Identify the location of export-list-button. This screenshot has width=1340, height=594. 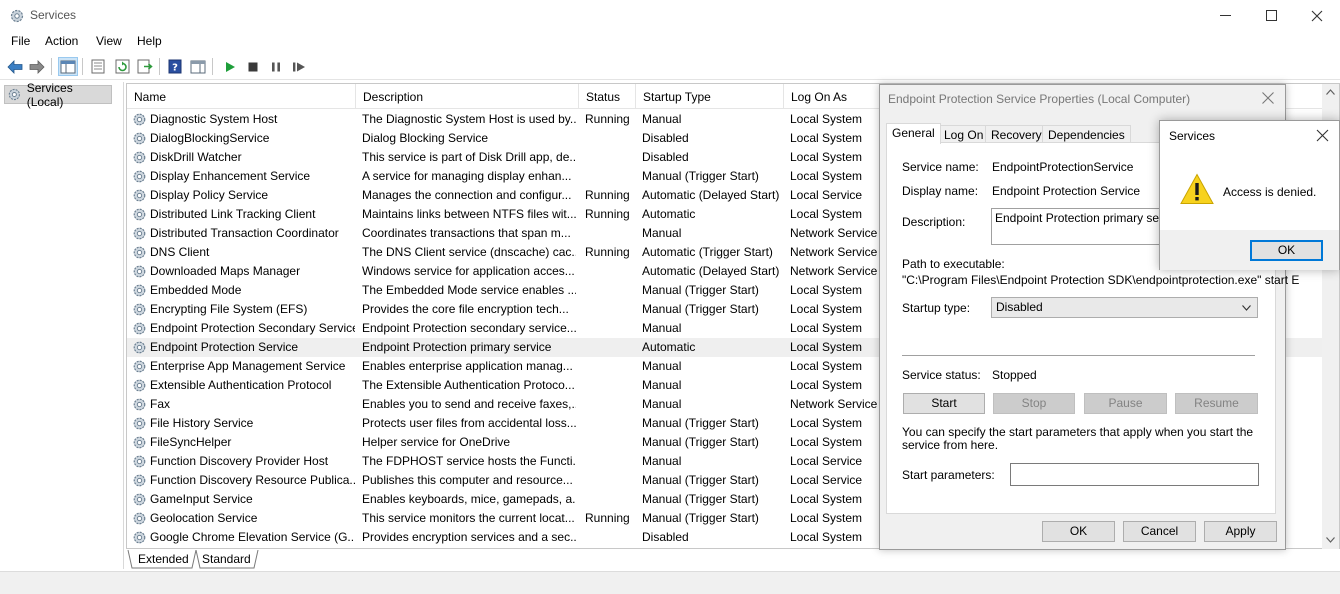
(145, 66).